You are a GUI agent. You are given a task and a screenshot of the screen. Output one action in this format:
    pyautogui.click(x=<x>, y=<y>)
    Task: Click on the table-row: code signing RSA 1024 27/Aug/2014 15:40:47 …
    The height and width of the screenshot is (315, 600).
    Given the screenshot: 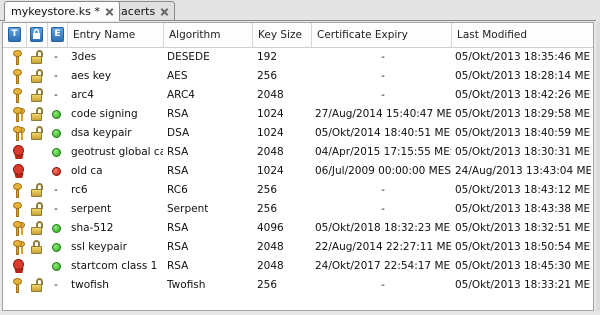 What is the action you would take?
    pyautogui.click(x=298, y=114)
    